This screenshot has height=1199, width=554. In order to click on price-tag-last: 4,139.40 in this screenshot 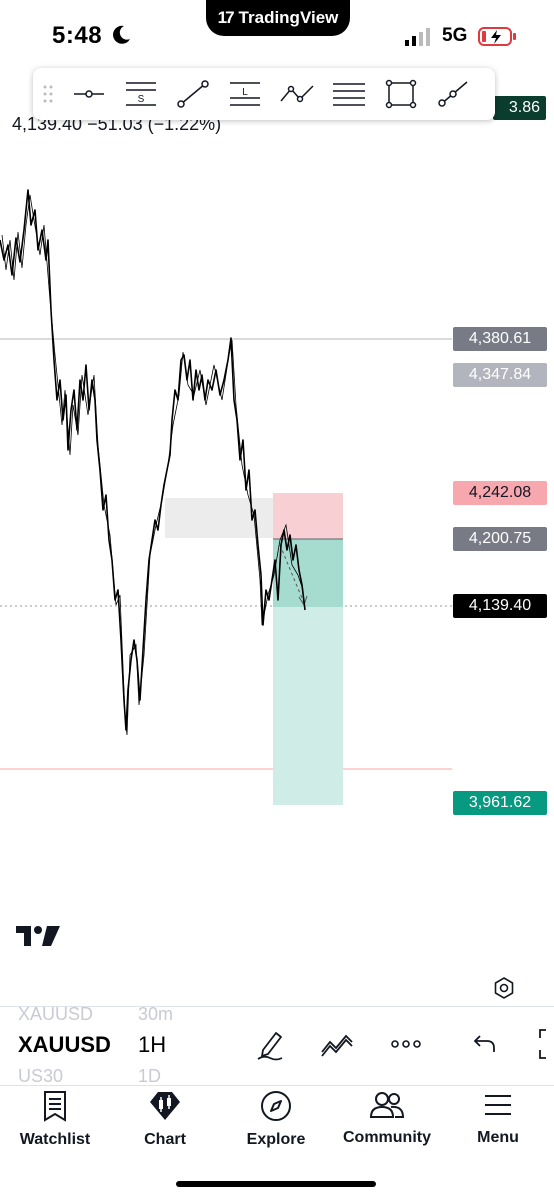, I will do `click(500, 606)`.